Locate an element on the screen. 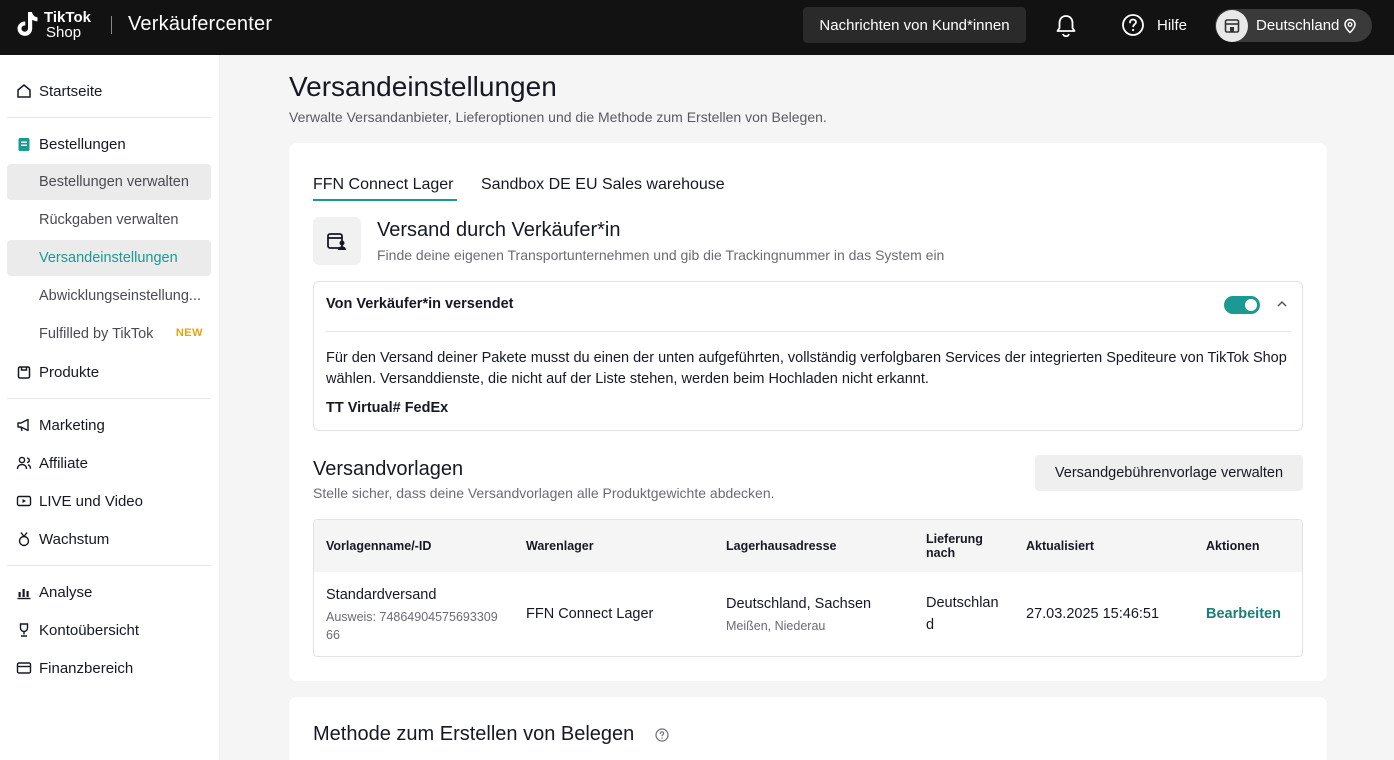 The image size is (1394, 760). sidebar-item-finanzbereich: Finanzbereich is located at coordinates (109, 668).